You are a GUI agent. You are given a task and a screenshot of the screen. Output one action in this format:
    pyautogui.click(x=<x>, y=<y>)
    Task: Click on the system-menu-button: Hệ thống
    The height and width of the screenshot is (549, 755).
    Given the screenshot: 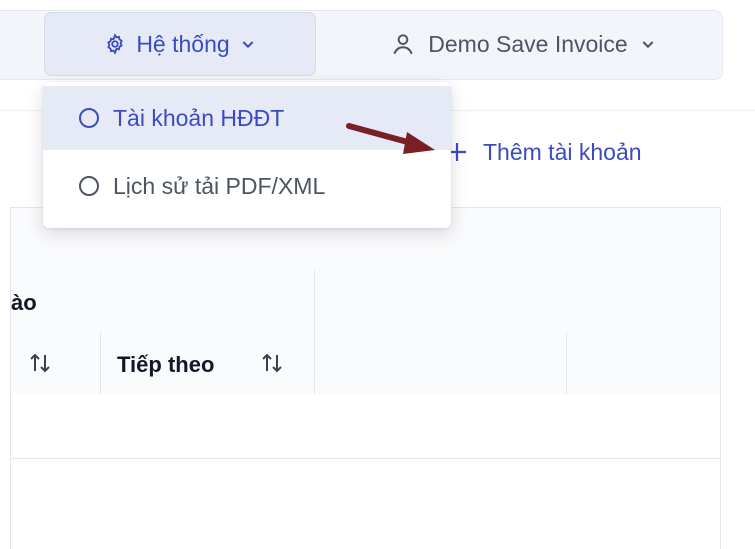 What is the action you would take?
    pyautogui.click(x=180, y=44)
    